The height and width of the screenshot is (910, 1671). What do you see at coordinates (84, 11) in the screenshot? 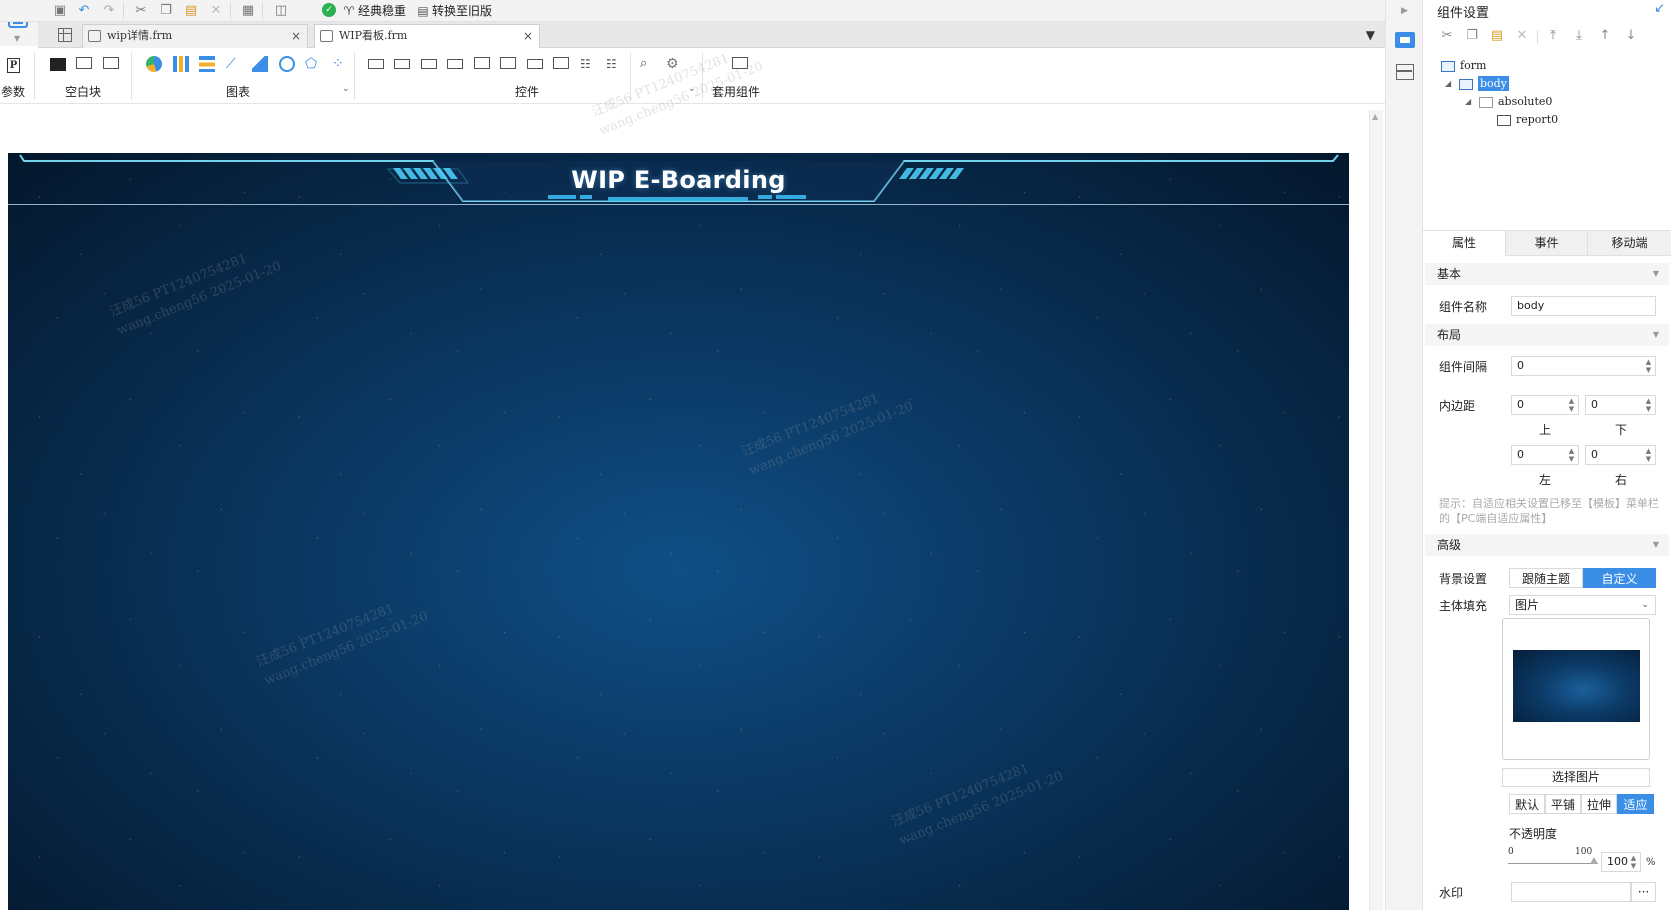
I see `undo-icon: ↶` at bounding box center [84, 11].